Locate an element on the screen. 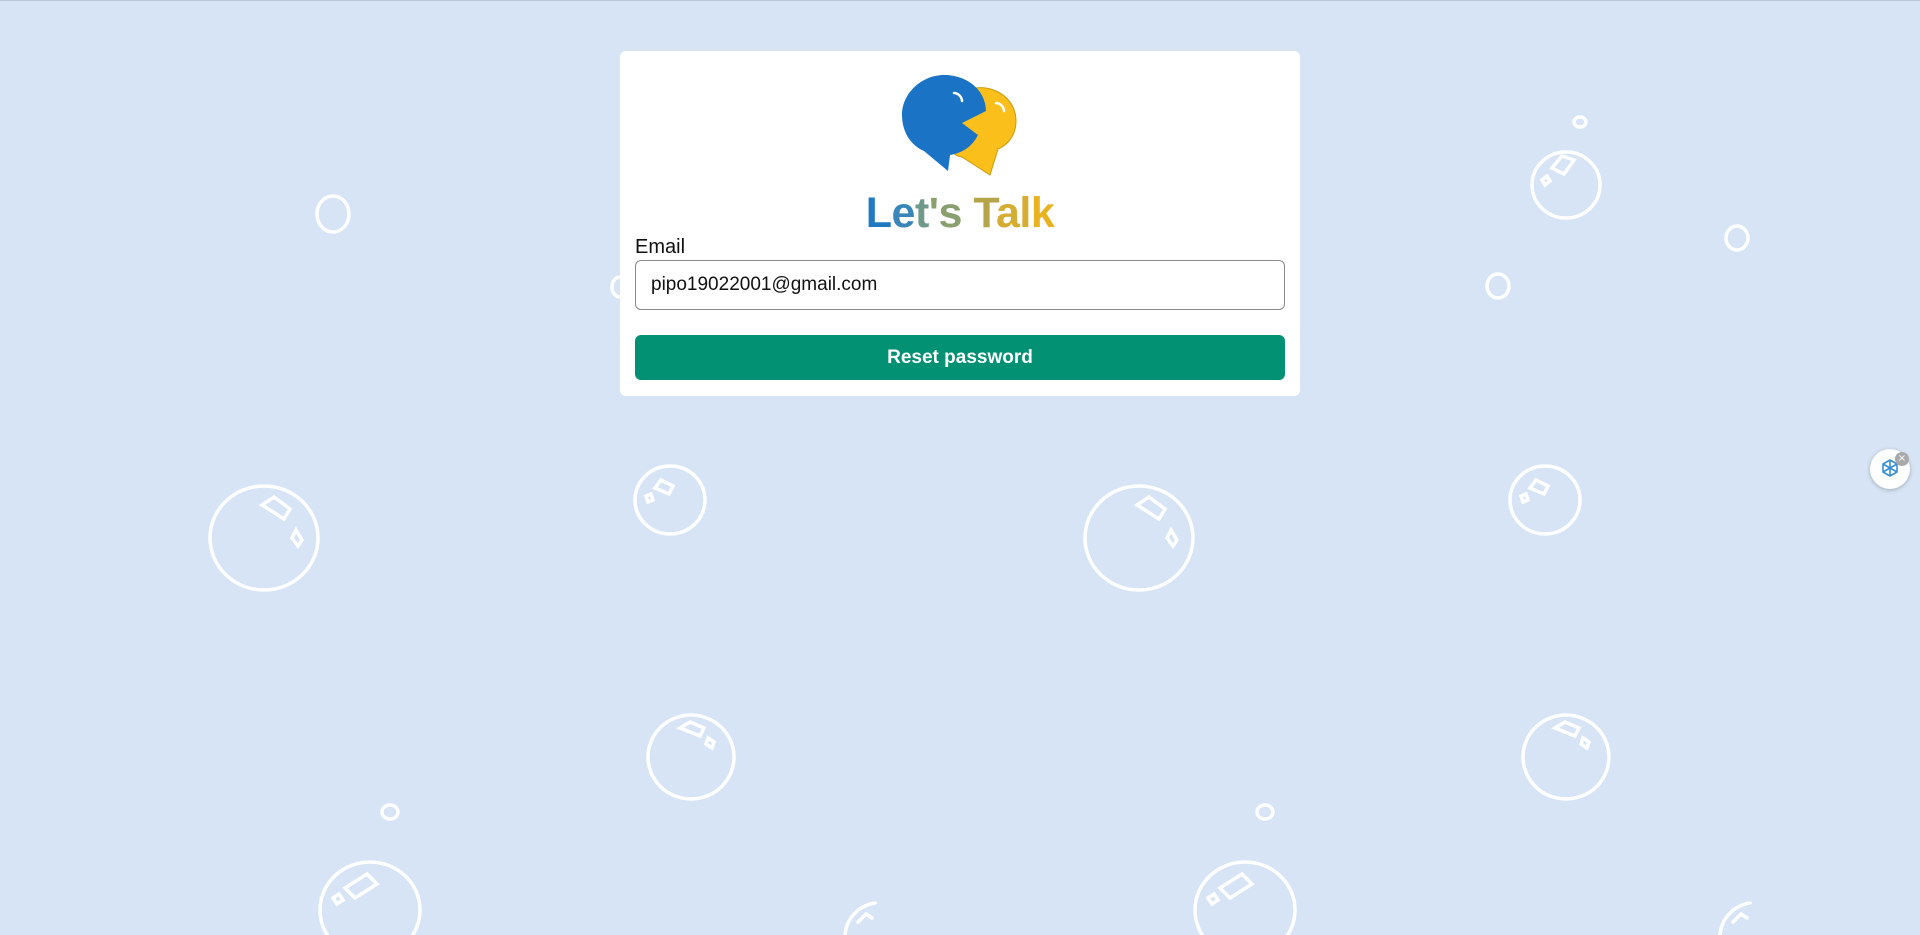 The height and width of the screenshot is (935, 1920). reset-password-button: Reset password is located at coordinates (960, 357).